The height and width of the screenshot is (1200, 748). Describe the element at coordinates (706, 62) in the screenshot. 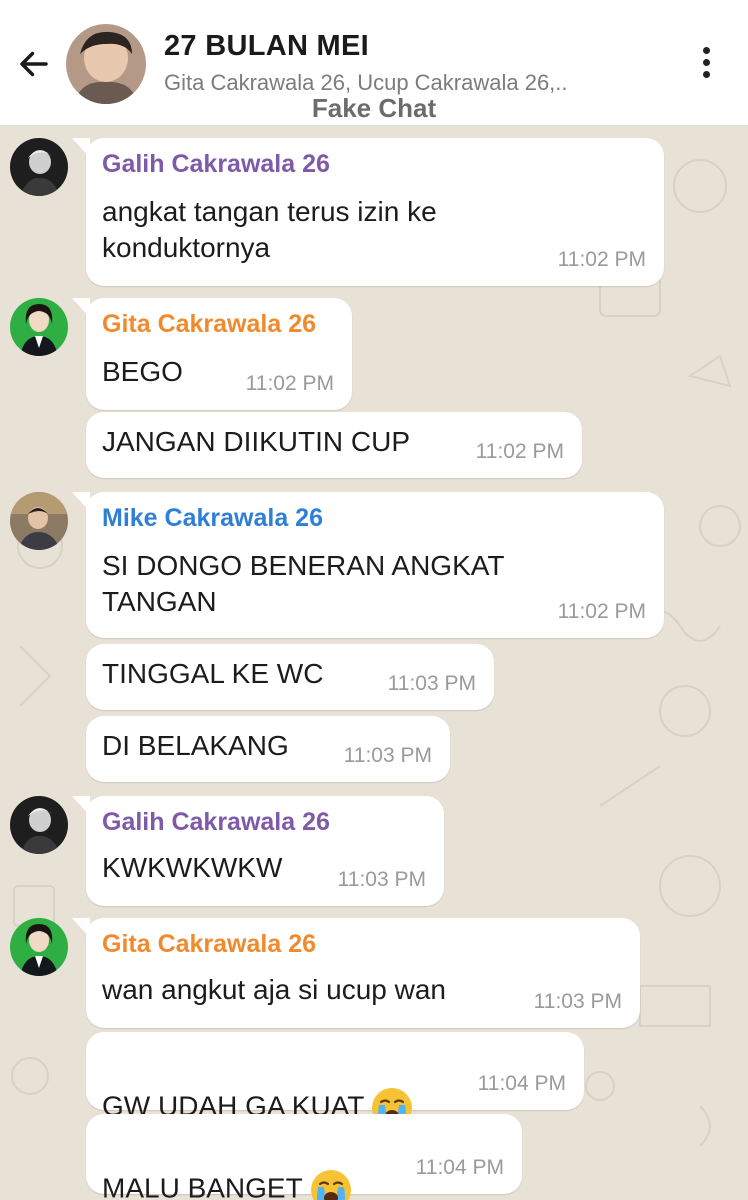

I see `more-options-button` at that location.